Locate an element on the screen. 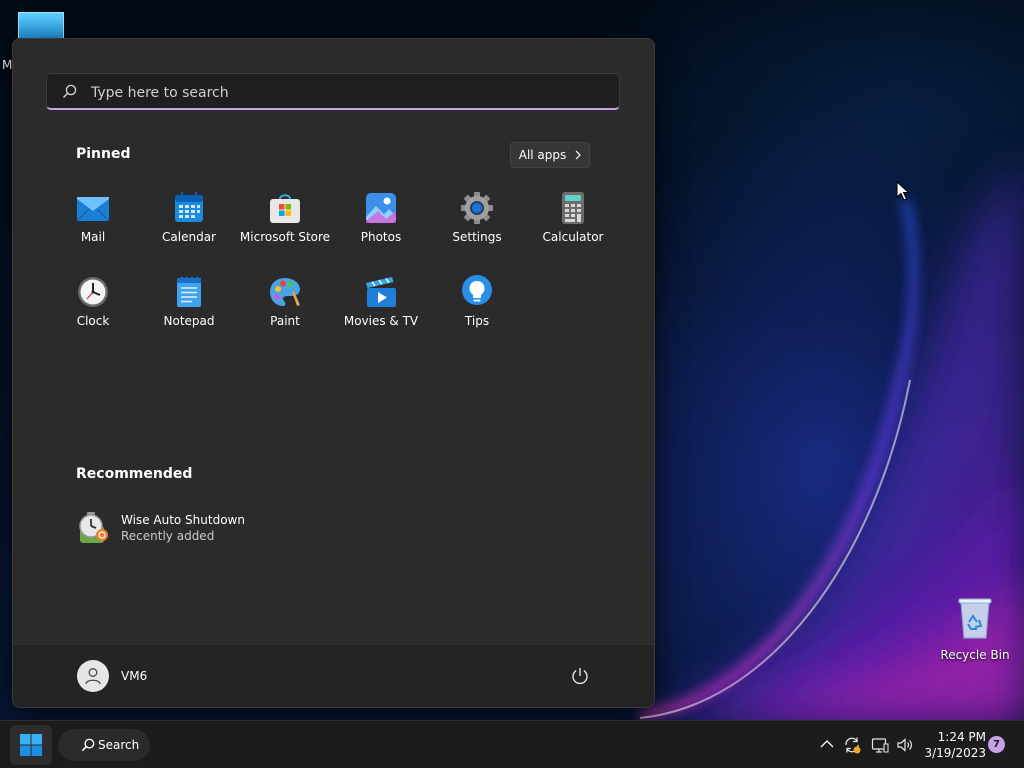  pinned-app-calculator: Calculator is located at coordinates (573, 230).